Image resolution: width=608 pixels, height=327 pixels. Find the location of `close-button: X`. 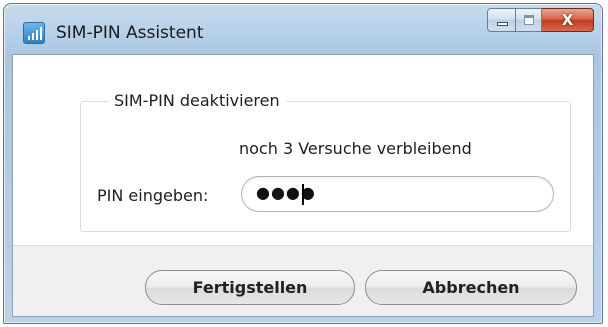

close-button: X is located at coordinates (568, 20).